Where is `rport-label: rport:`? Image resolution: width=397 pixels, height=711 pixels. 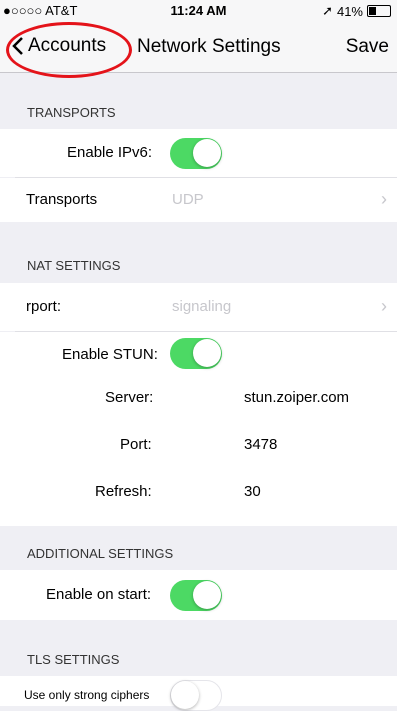 rport-label: rport: is located at coordinates (44, 306).